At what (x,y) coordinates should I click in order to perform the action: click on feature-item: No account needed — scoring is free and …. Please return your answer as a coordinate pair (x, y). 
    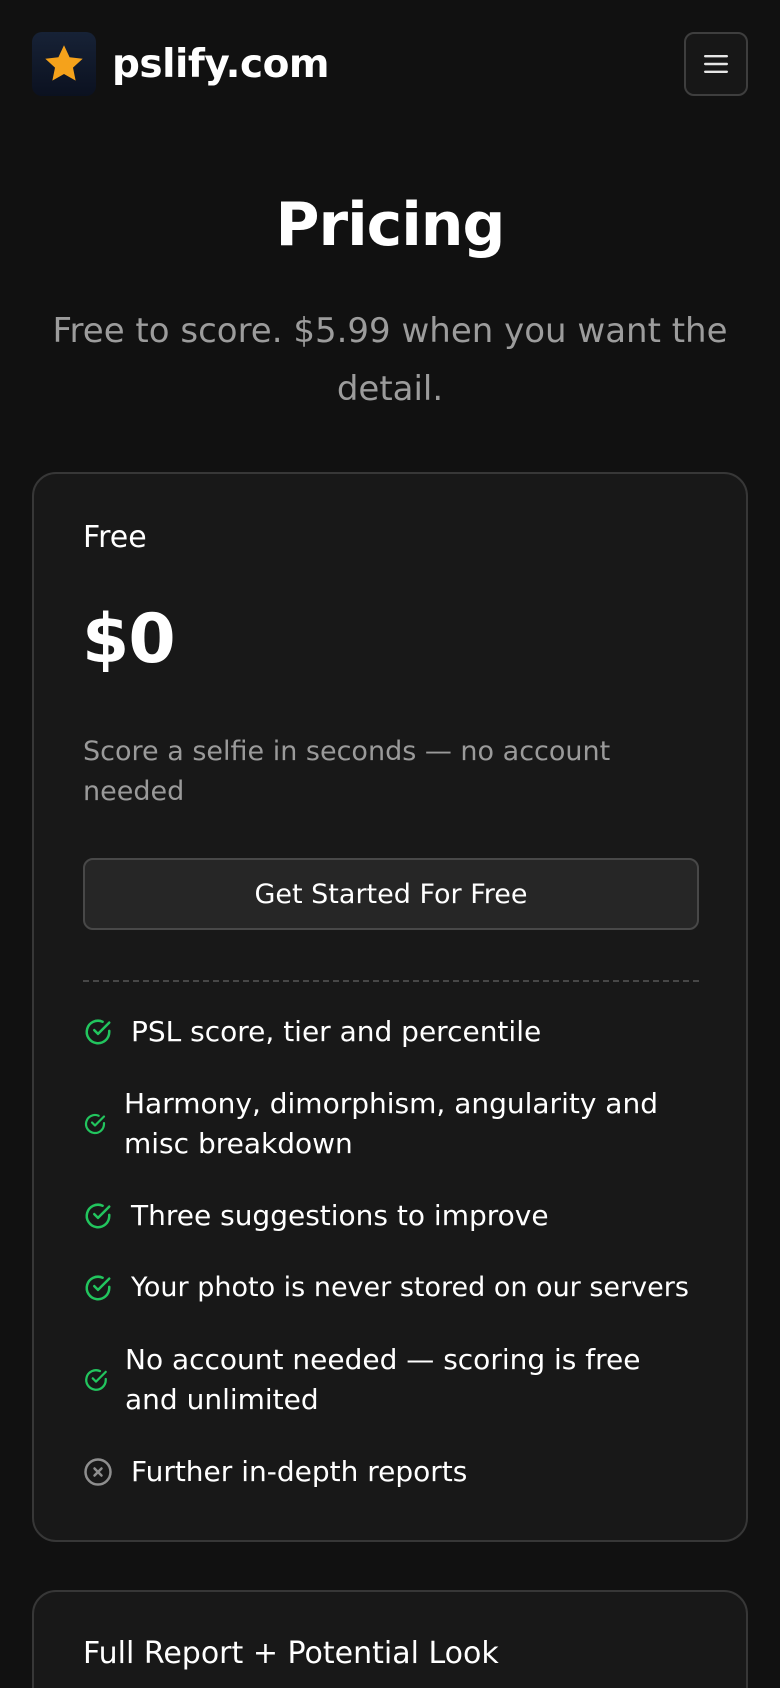
    Looking at the image, I should click on (393, 1380).